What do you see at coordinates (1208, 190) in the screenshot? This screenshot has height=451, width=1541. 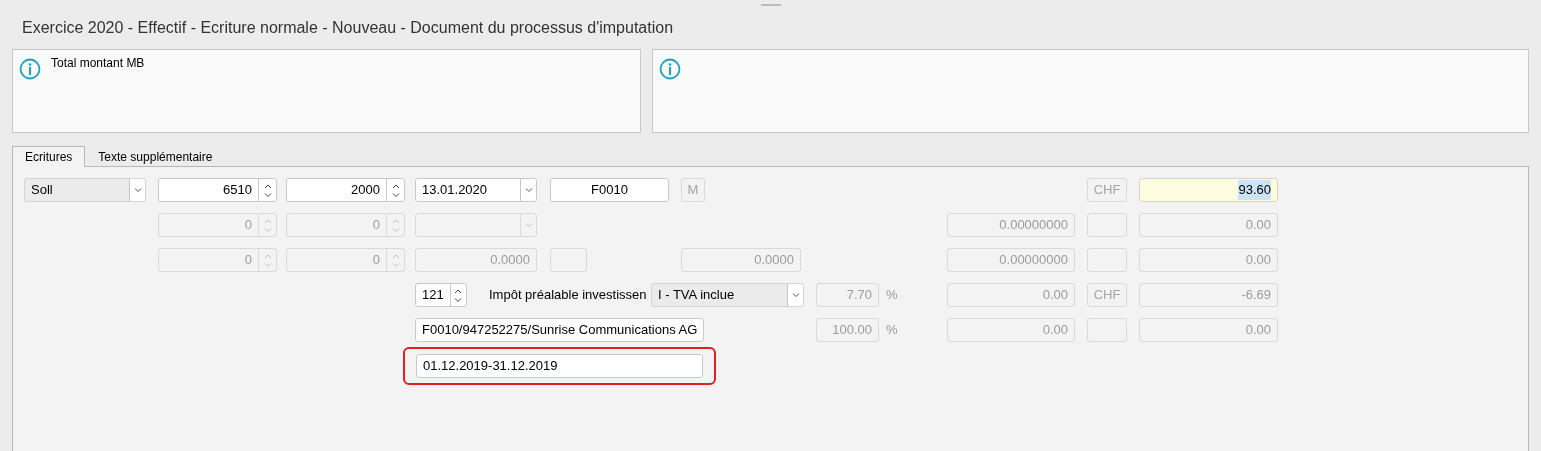 I see `input-field: 93.60` at bounding box center [1208, 190].